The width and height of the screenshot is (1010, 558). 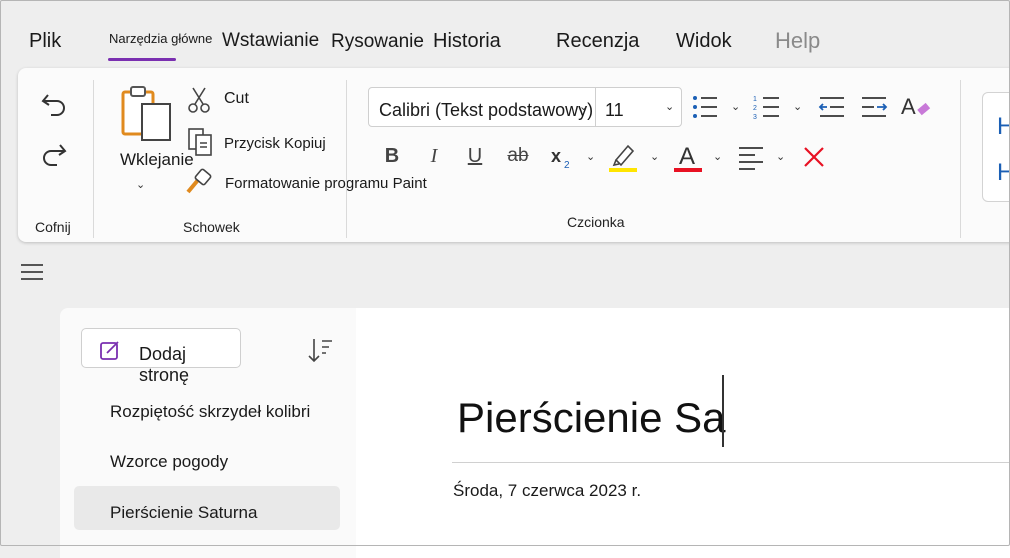 I want to click on clear-formatting-icon: A, so click(x=916, y=107).